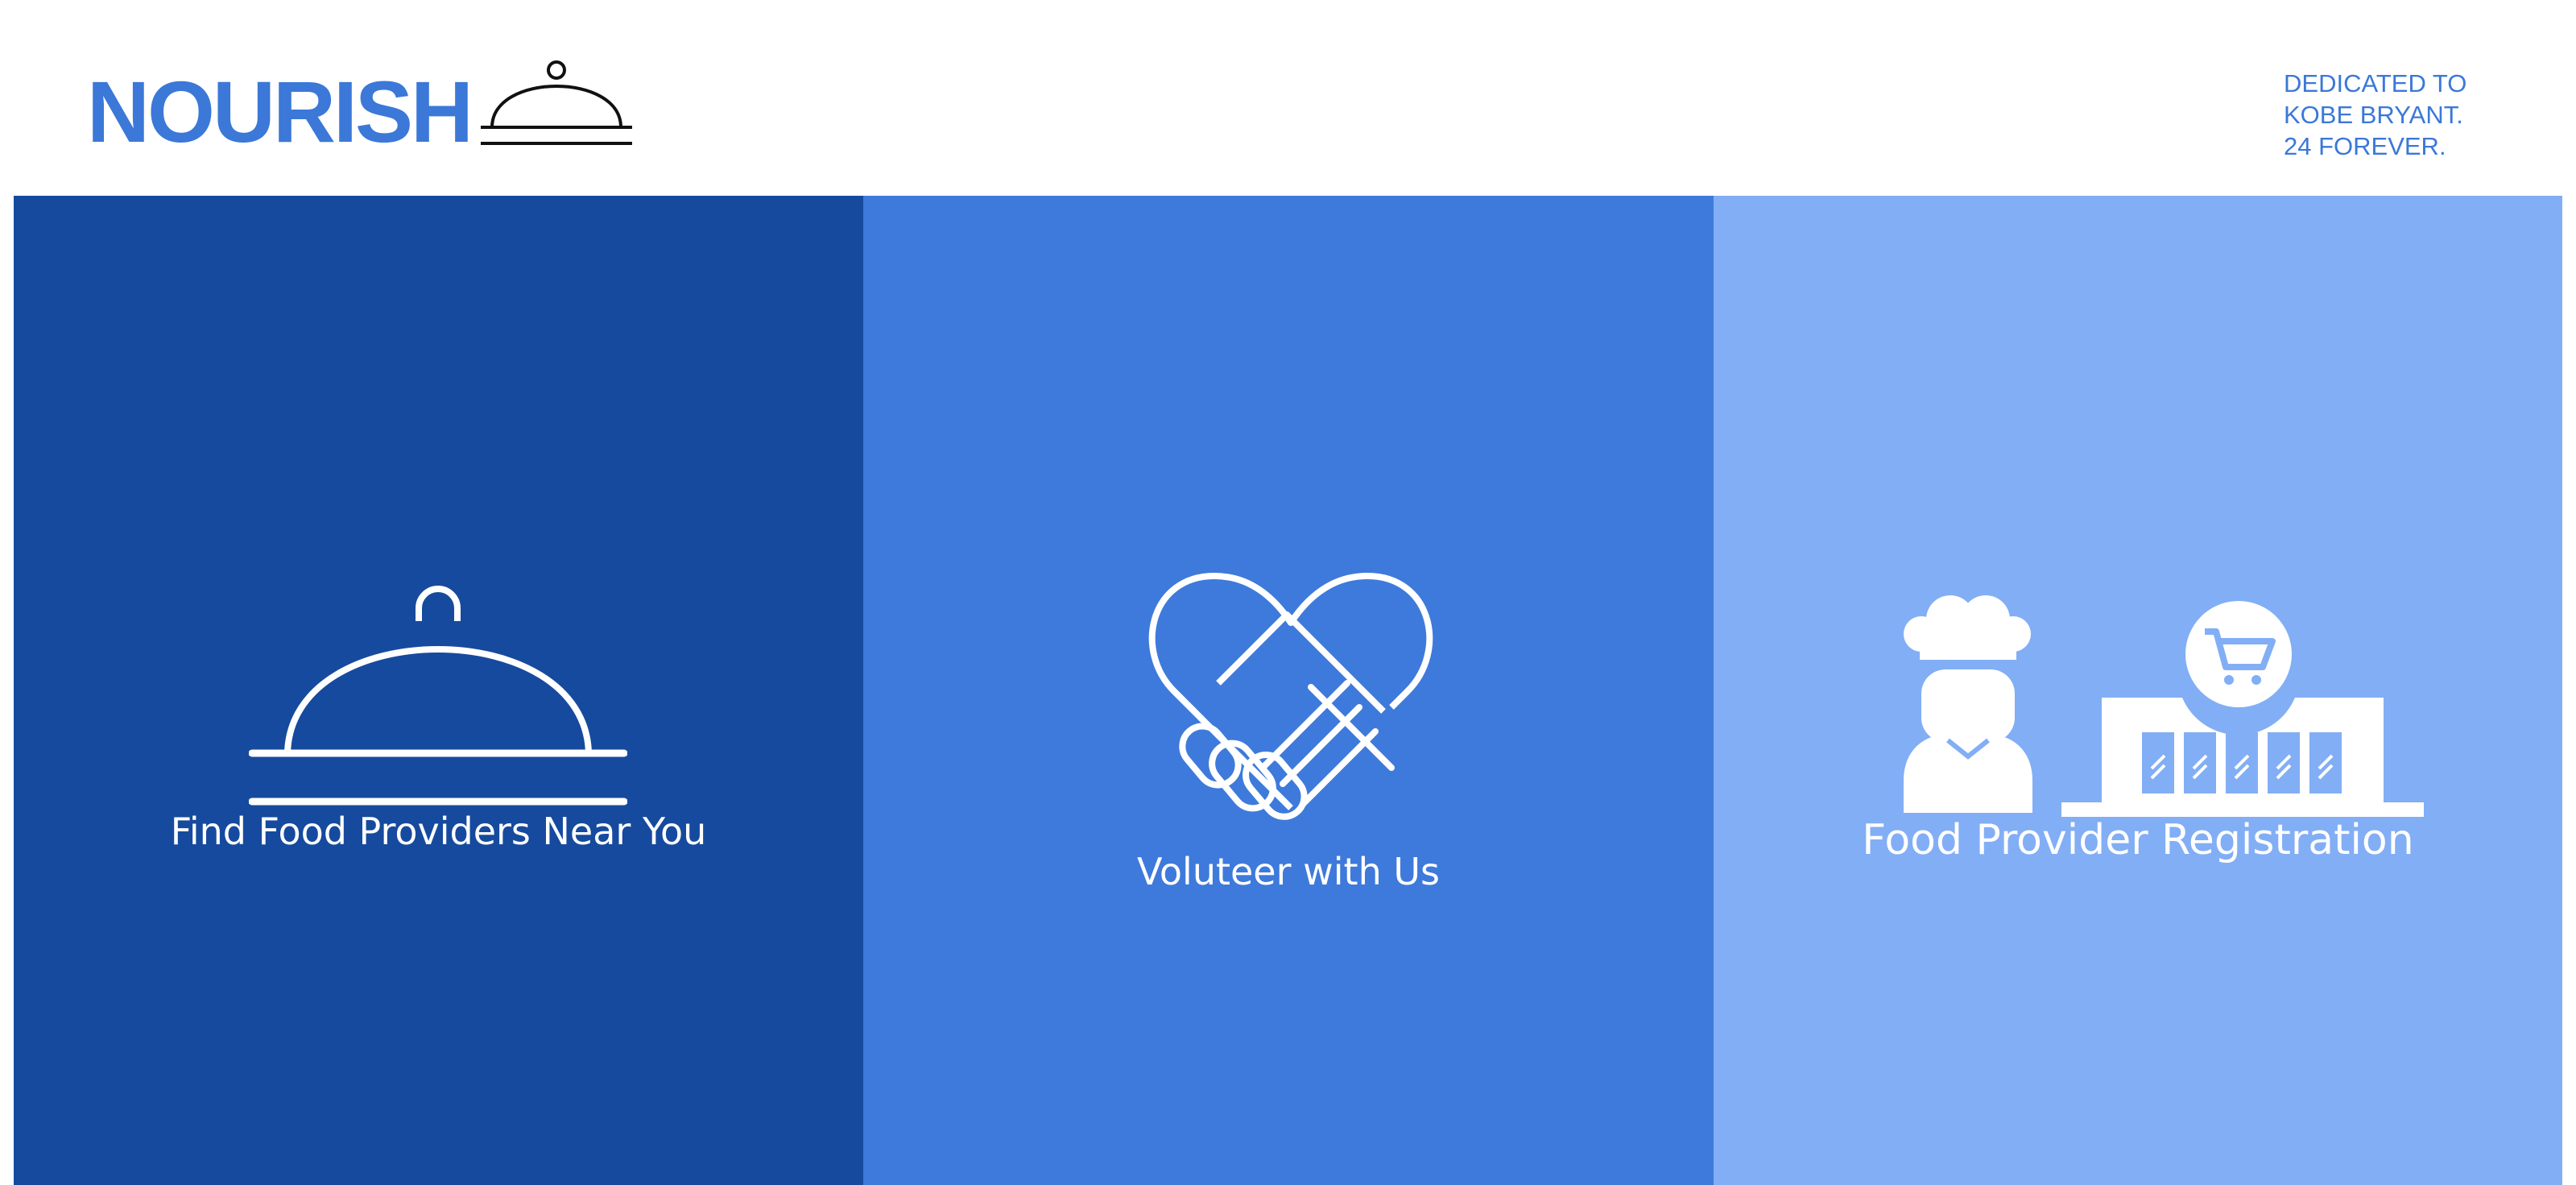  Describe the element at coordinates (2138, 840) in the screenshot. I see `food-provider-registration-label: Food Provider Registration` at that location.